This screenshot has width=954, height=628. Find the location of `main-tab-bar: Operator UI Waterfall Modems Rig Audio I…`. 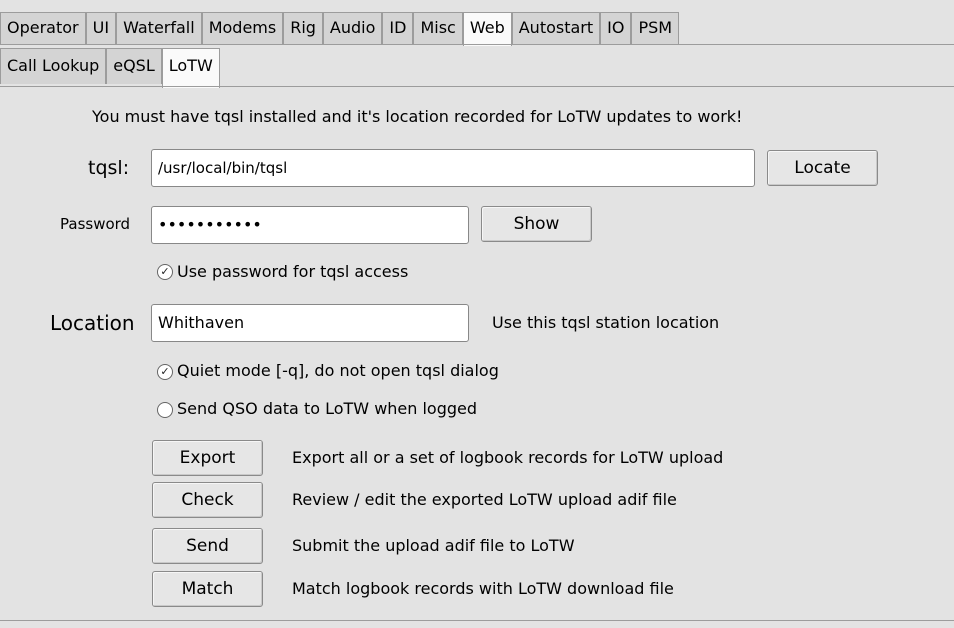

main-tab-bar: Operator UI Waterfall Modems Rig Audio I… is located at coordinates (340, 29).